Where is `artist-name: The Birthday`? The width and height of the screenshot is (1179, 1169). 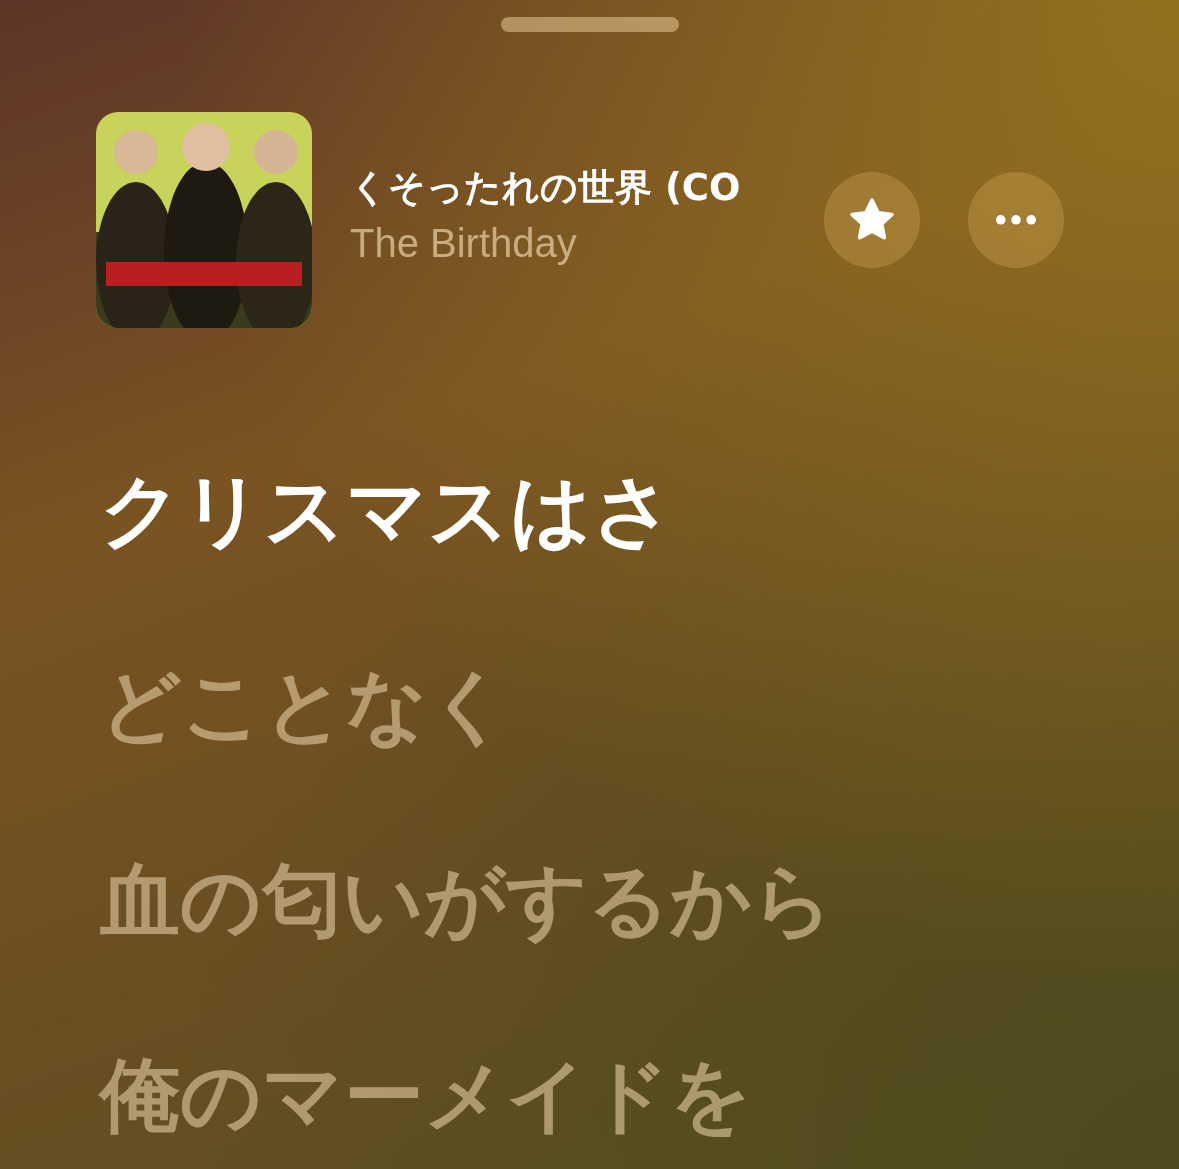
artist-name: The Birthday is located at coordinates (464, 243).